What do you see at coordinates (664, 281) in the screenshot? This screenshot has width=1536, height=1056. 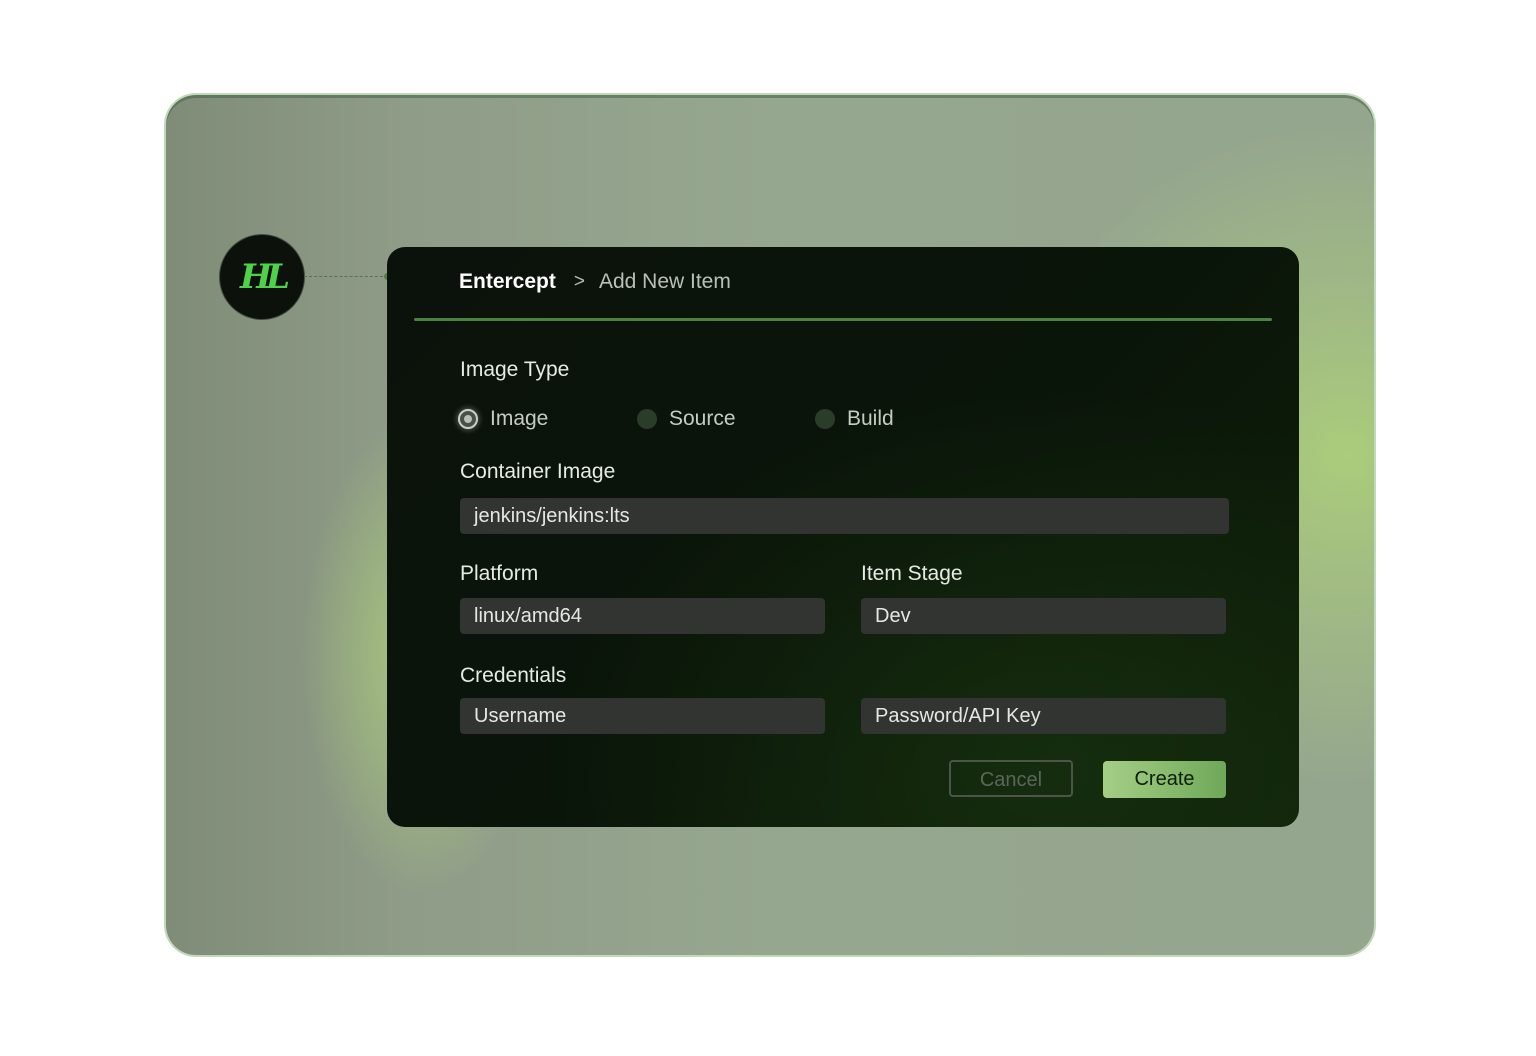 I see `breadcrumb-current: Add New Item` at bounding box center [664, 281].